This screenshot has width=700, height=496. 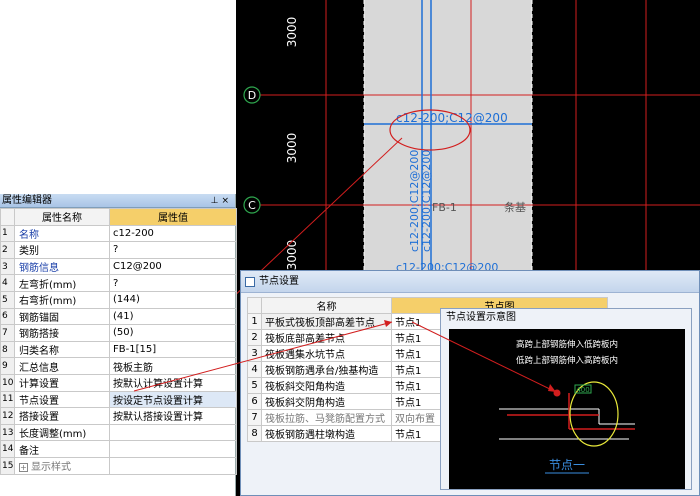 I want to click on property-row: 10 计算设置 按默认计算设置计算, so click(x=118, y=382).